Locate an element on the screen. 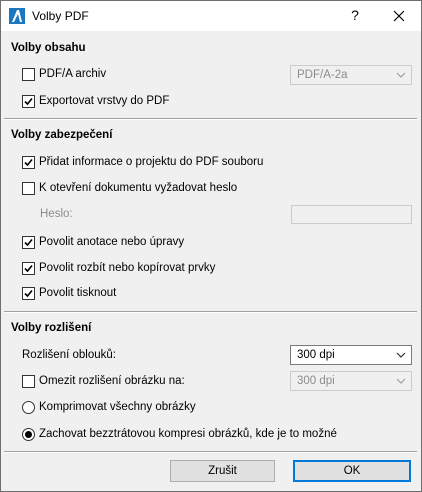 The height and width of the screenshot is (492, 422). pdfa-archive-checkbox: PDF/A archiv is located at coordinates (64, 74).